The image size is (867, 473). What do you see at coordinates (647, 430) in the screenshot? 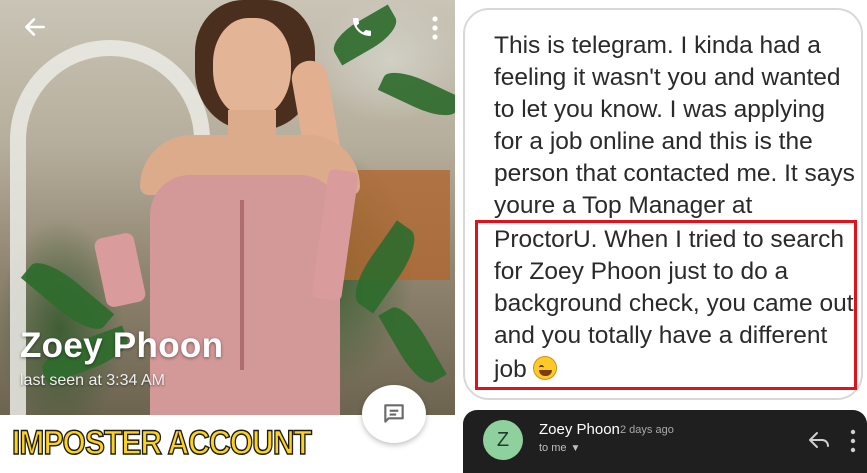
I see `sent-time: 2 days ago` at bounding box center [647, 430].